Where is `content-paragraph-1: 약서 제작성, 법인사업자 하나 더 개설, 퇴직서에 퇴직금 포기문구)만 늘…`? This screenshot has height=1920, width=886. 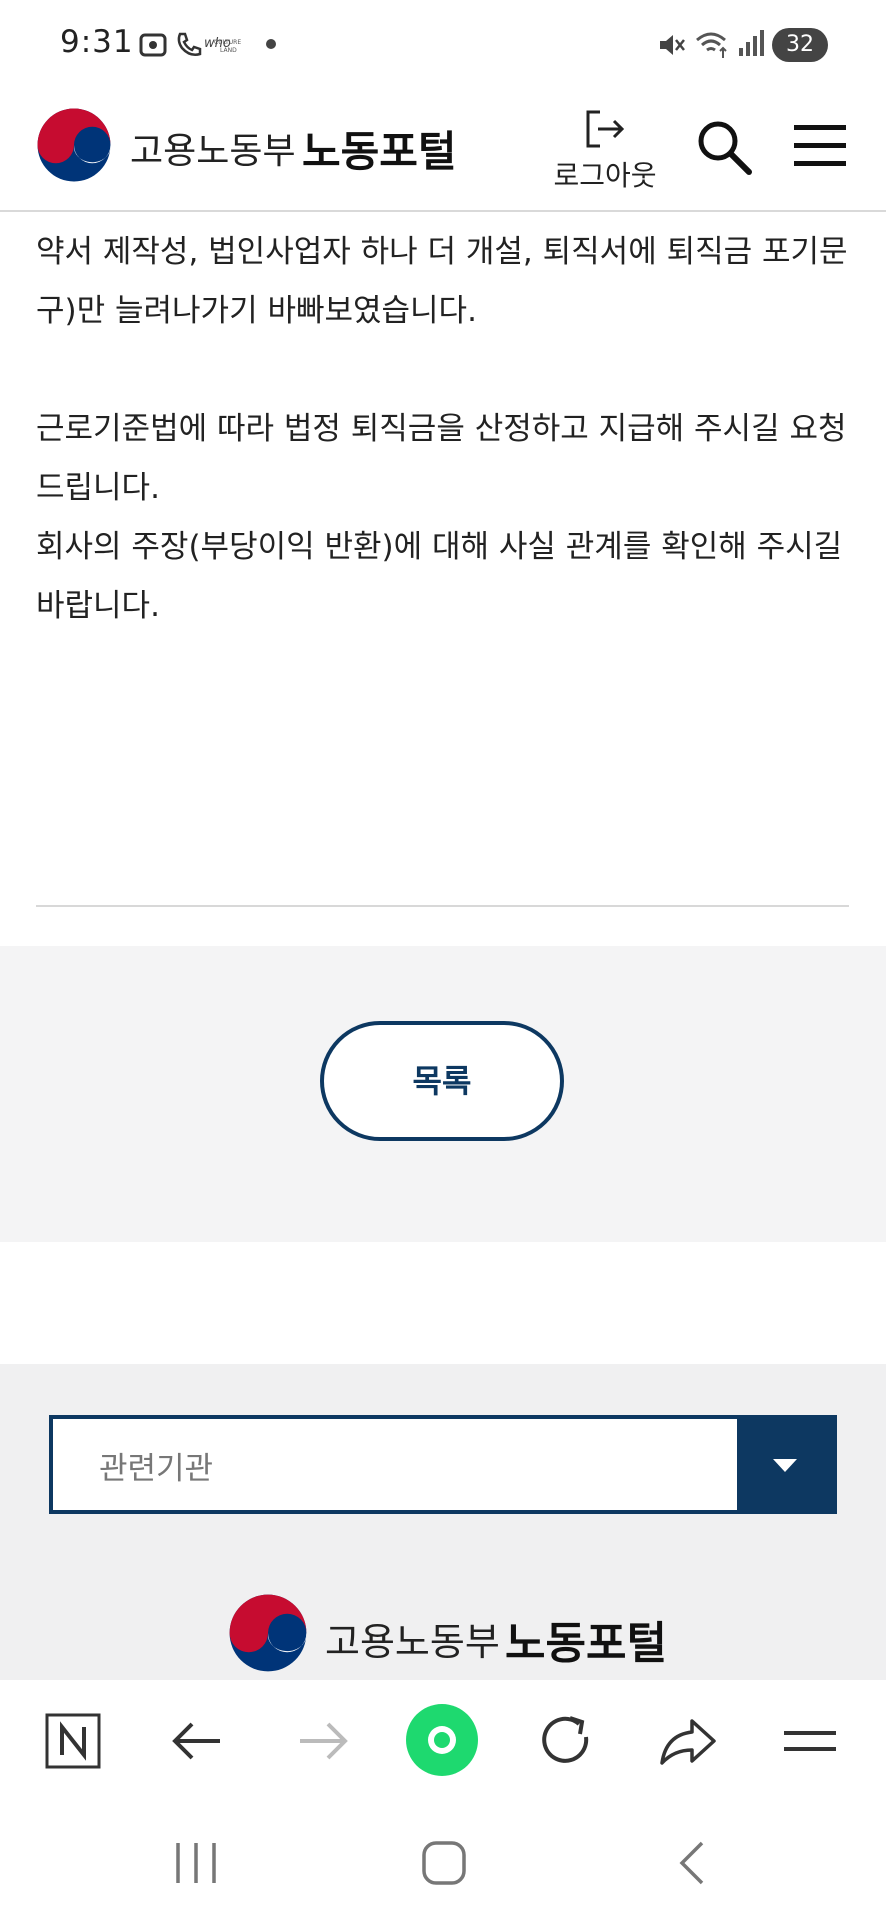
content-paragraph-1: 약서 제작성, 법인사업자 하나 더 개설, 퇴직서에 퇴직금 포기문구)만 늘… is located at coordinates (442, 281).